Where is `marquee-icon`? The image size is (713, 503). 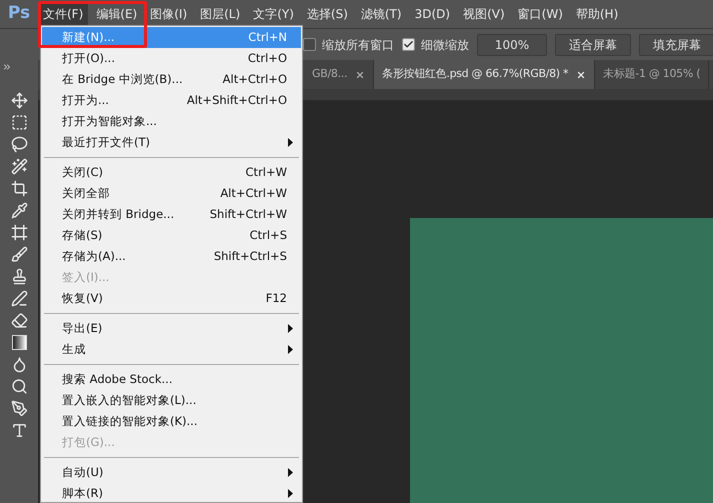 marquee-icon is located at coordinates (19, 122).